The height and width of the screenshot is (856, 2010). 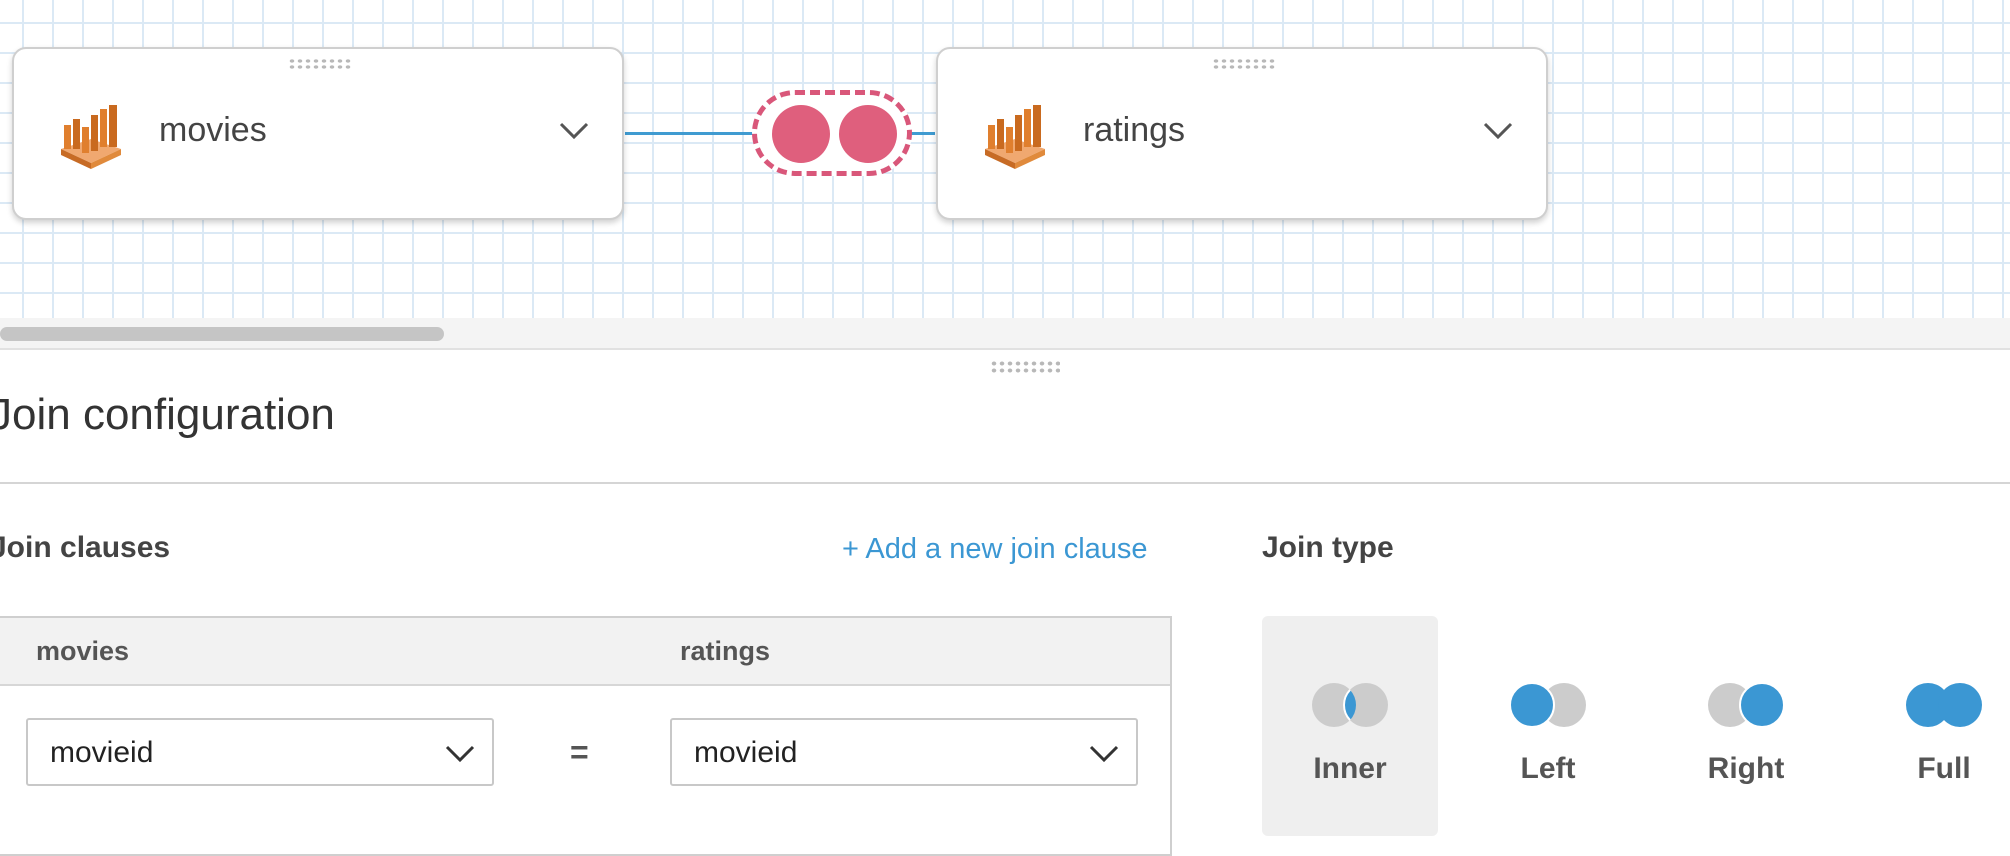 What do you see at coordinates (868, 134) in the screenshot?
I see `inner-join-icon-right` at bounding box center [868, 134].